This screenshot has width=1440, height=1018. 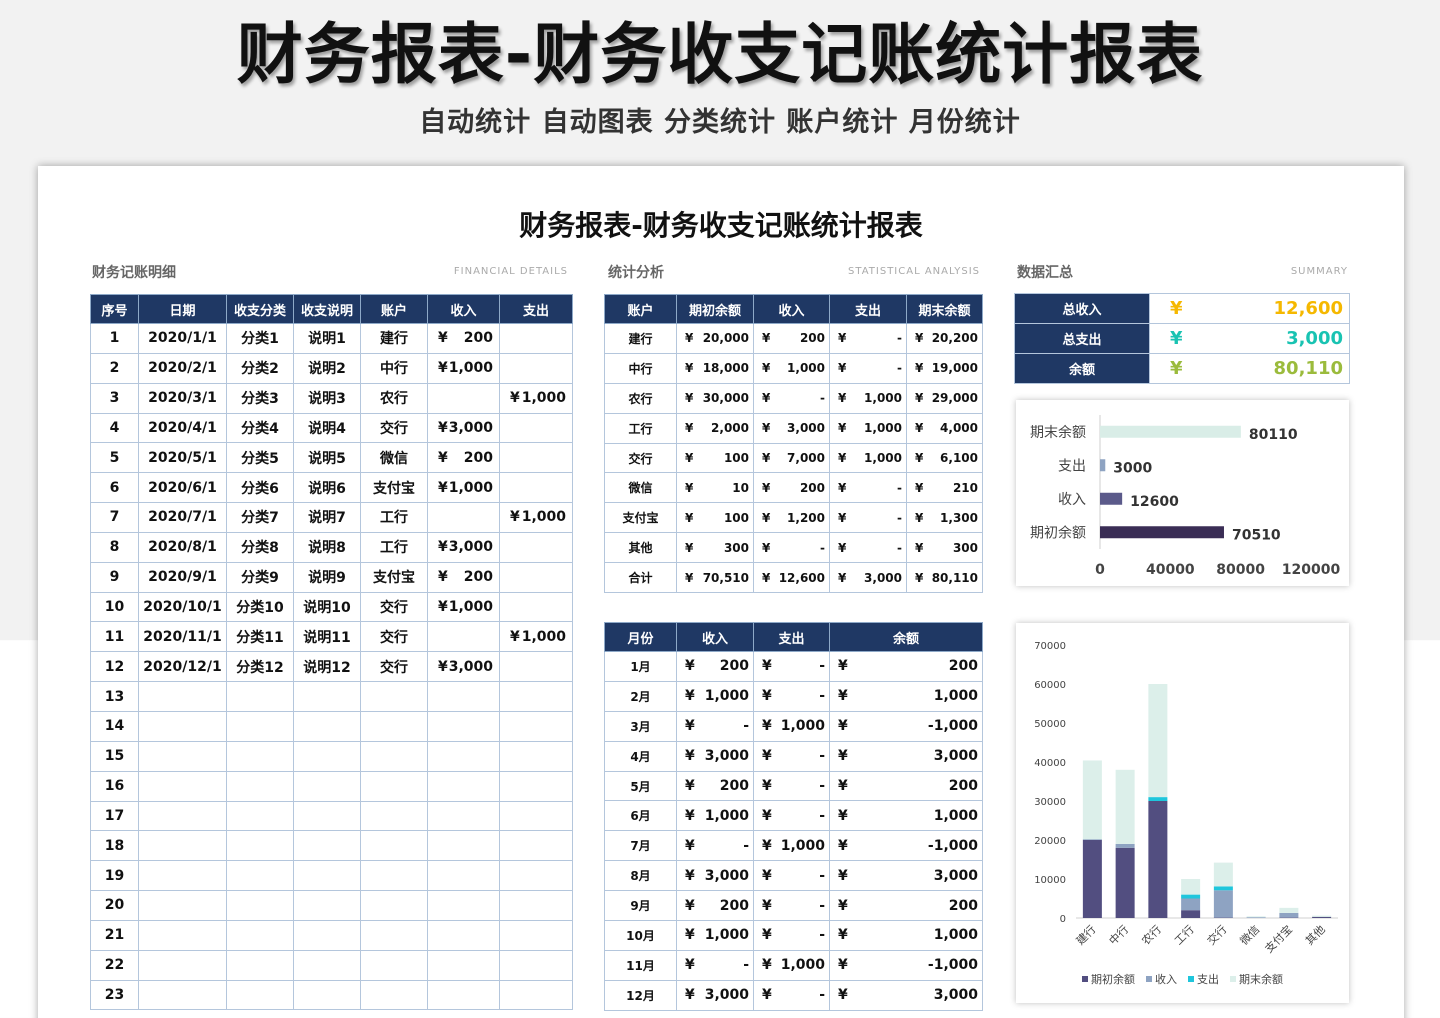 I want to click on month-amount-cell-value: 1,000, so click(x=955, y=696).